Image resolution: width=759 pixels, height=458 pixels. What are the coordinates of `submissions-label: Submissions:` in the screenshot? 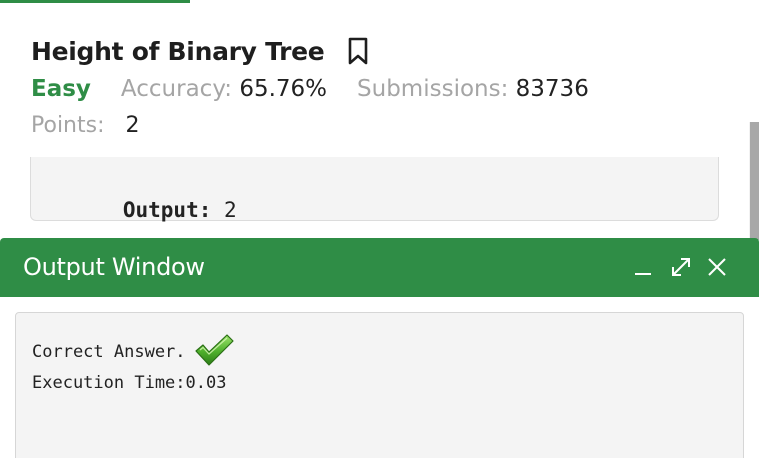 It's located at (433, 89).